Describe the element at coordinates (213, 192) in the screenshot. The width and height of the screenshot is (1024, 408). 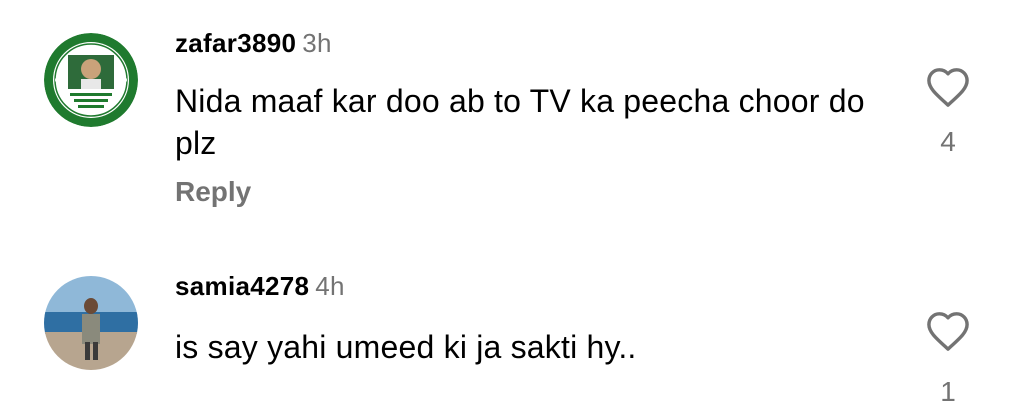
I see `reply-button: Reply` at that location.